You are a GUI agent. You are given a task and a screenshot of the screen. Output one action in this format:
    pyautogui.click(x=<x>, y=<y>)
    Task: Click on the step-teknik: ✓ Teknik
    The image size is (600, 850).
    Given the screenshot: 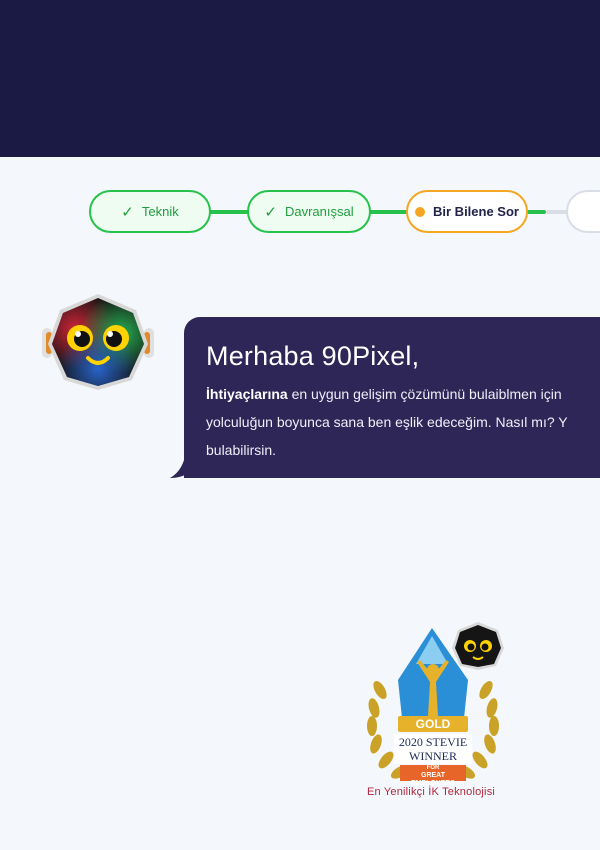 What is the action you would take?
    pyautogui.click(x=150, y=211)
    